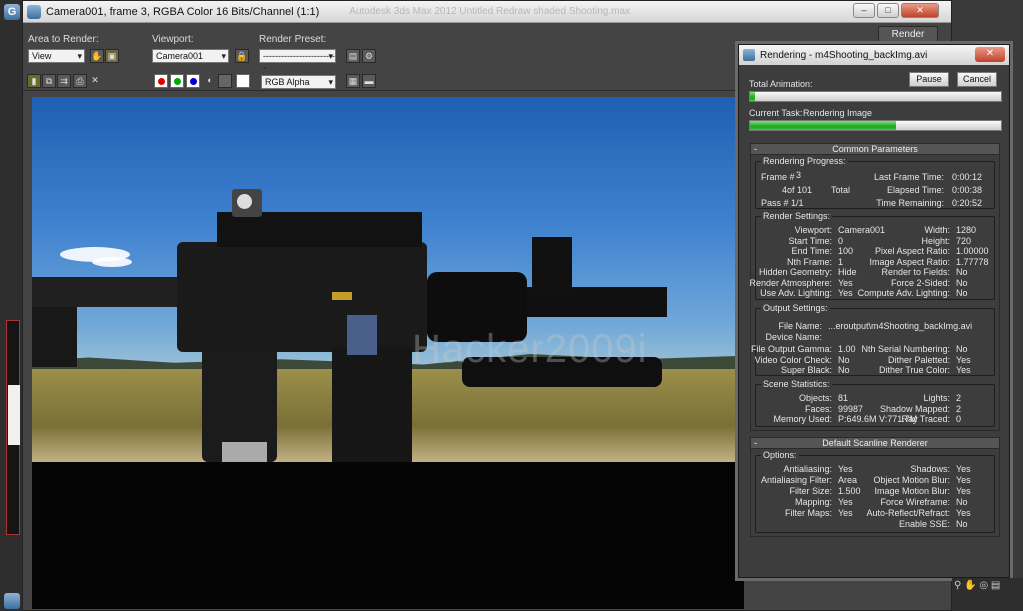 The width and height of the screenshot is (1023, 611). What do you see at coordinates (929, 79) in the screenshot?
I see `pause-button: Pause` at bounding box center [929, 79].